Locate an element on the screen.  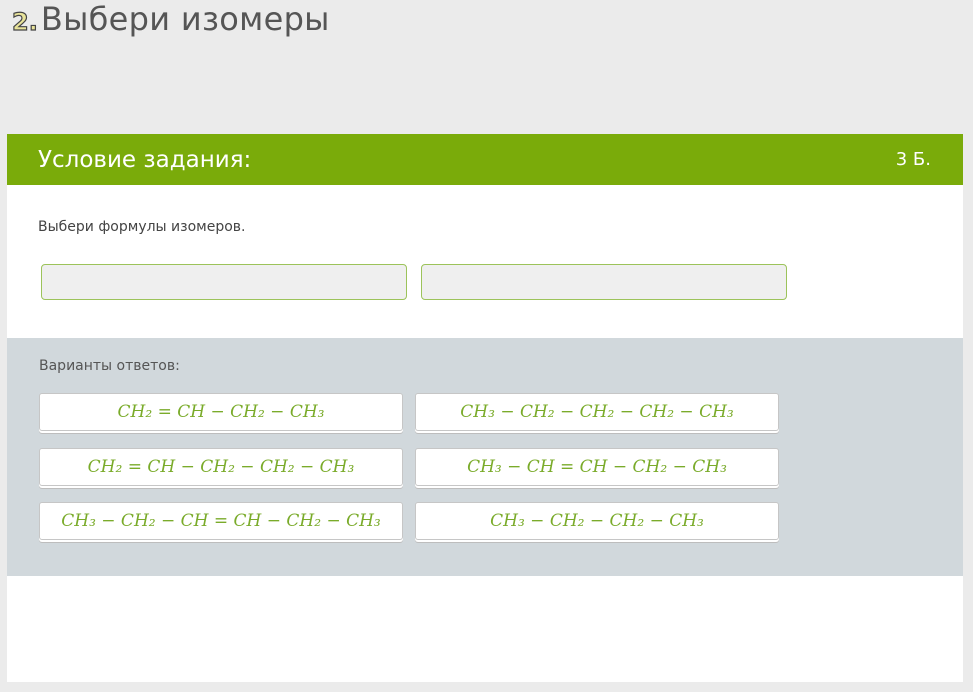
page-heading: 2. Выбери изомеры is located at coordinates (170, 19).